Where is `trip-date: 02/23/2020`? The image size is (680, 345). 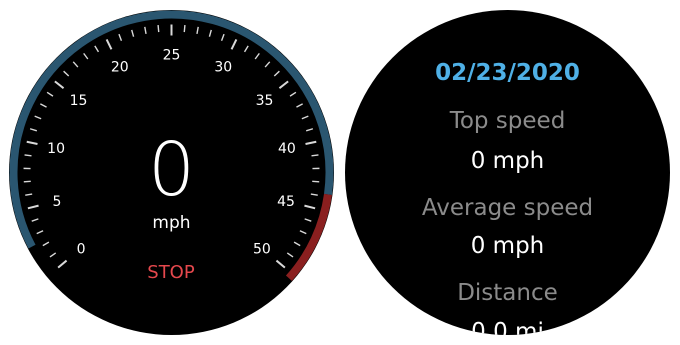
trip-date: 02/23/2020 is located at coordinates (507, 73).